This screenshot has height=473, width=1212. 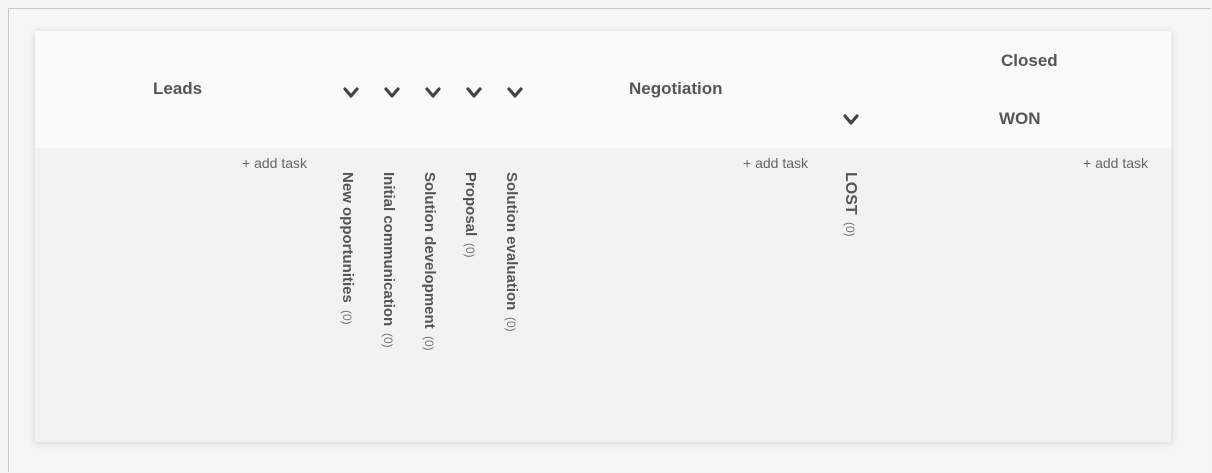 I want to click on column-title-leads: Leads, so click(x=178, y=88).